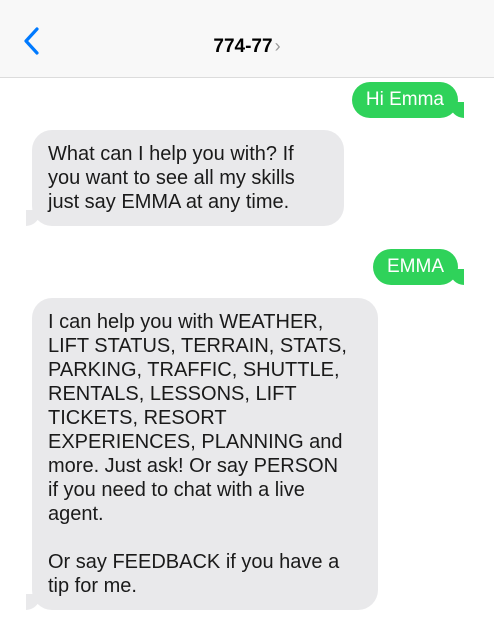  I want to click on conversation-header: 774-77 ›, so click(247, 39).